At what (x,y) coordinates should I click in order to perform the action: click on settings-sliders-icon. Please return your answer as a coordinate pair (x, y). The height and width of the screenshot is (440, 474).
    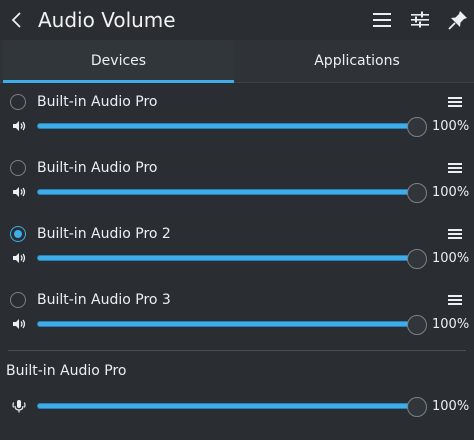
    Looking at the image, I should click on (420, 19).